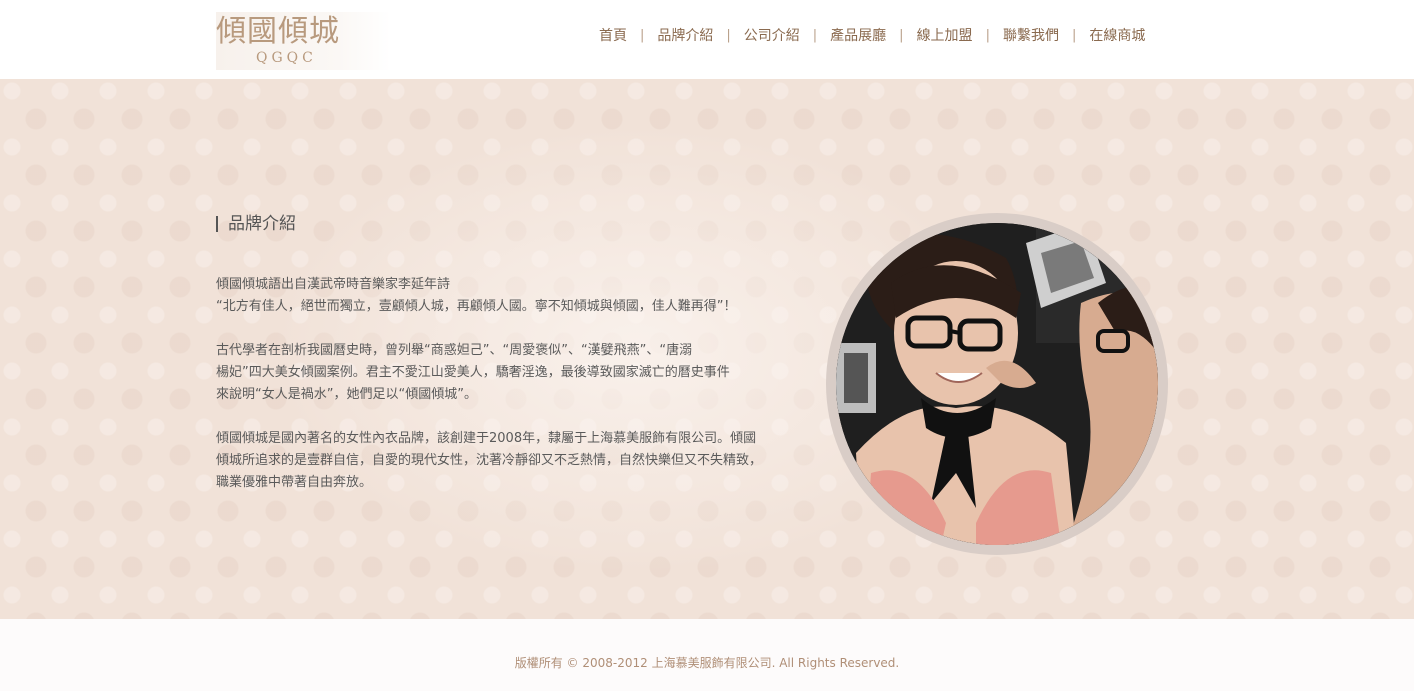  What do you see at coordinates (772, 36) in the screenshot?
I see `nav-company-intro: 公司介紹` at bounding box center [772, 36].